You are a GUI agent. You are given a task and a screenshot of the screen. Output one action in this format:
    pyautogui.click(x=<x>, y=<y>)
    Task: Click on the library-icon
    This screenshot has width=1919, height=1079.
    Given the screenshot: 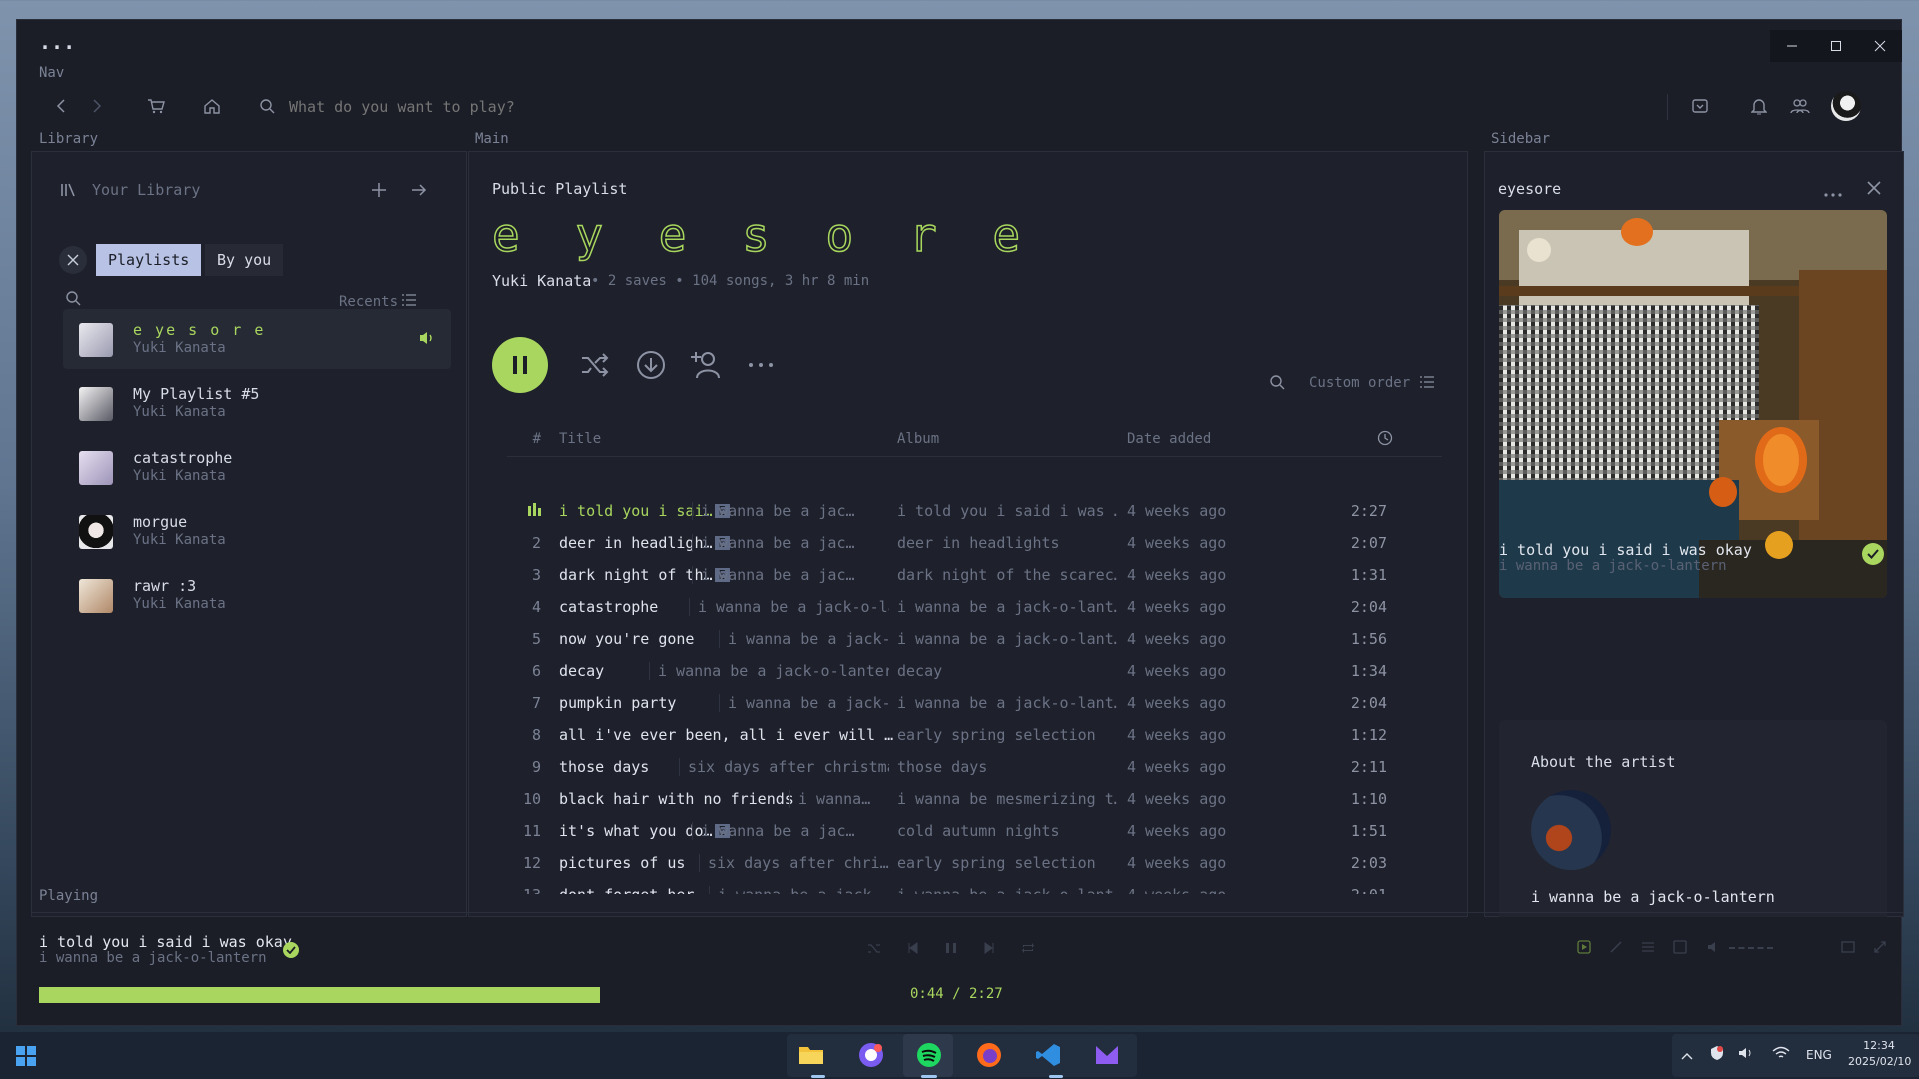 What is the action you would take?
    pyautogui.click(x=68, y=190)
    